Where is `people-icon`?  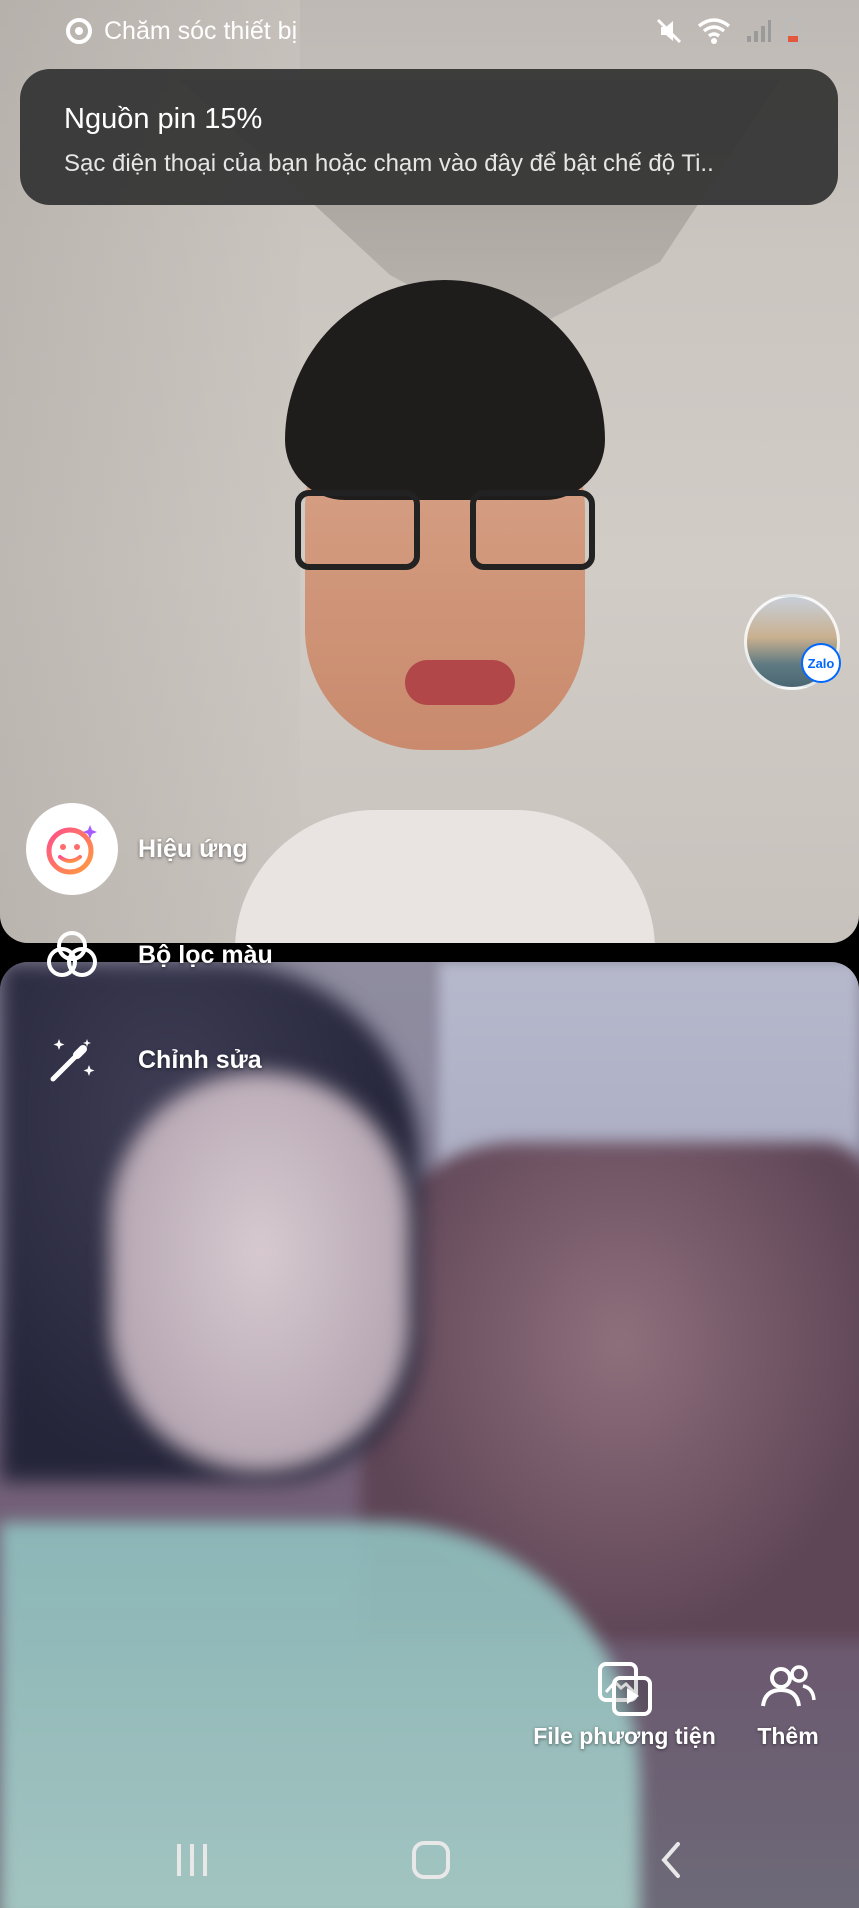 people-icon is located at coordinates (788, 1686).